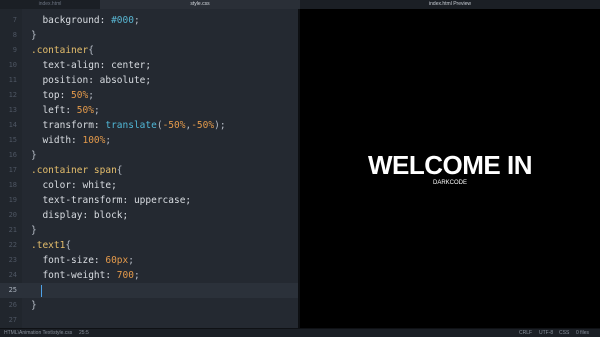  I want to click on code-token: #000, so click(122, 20).